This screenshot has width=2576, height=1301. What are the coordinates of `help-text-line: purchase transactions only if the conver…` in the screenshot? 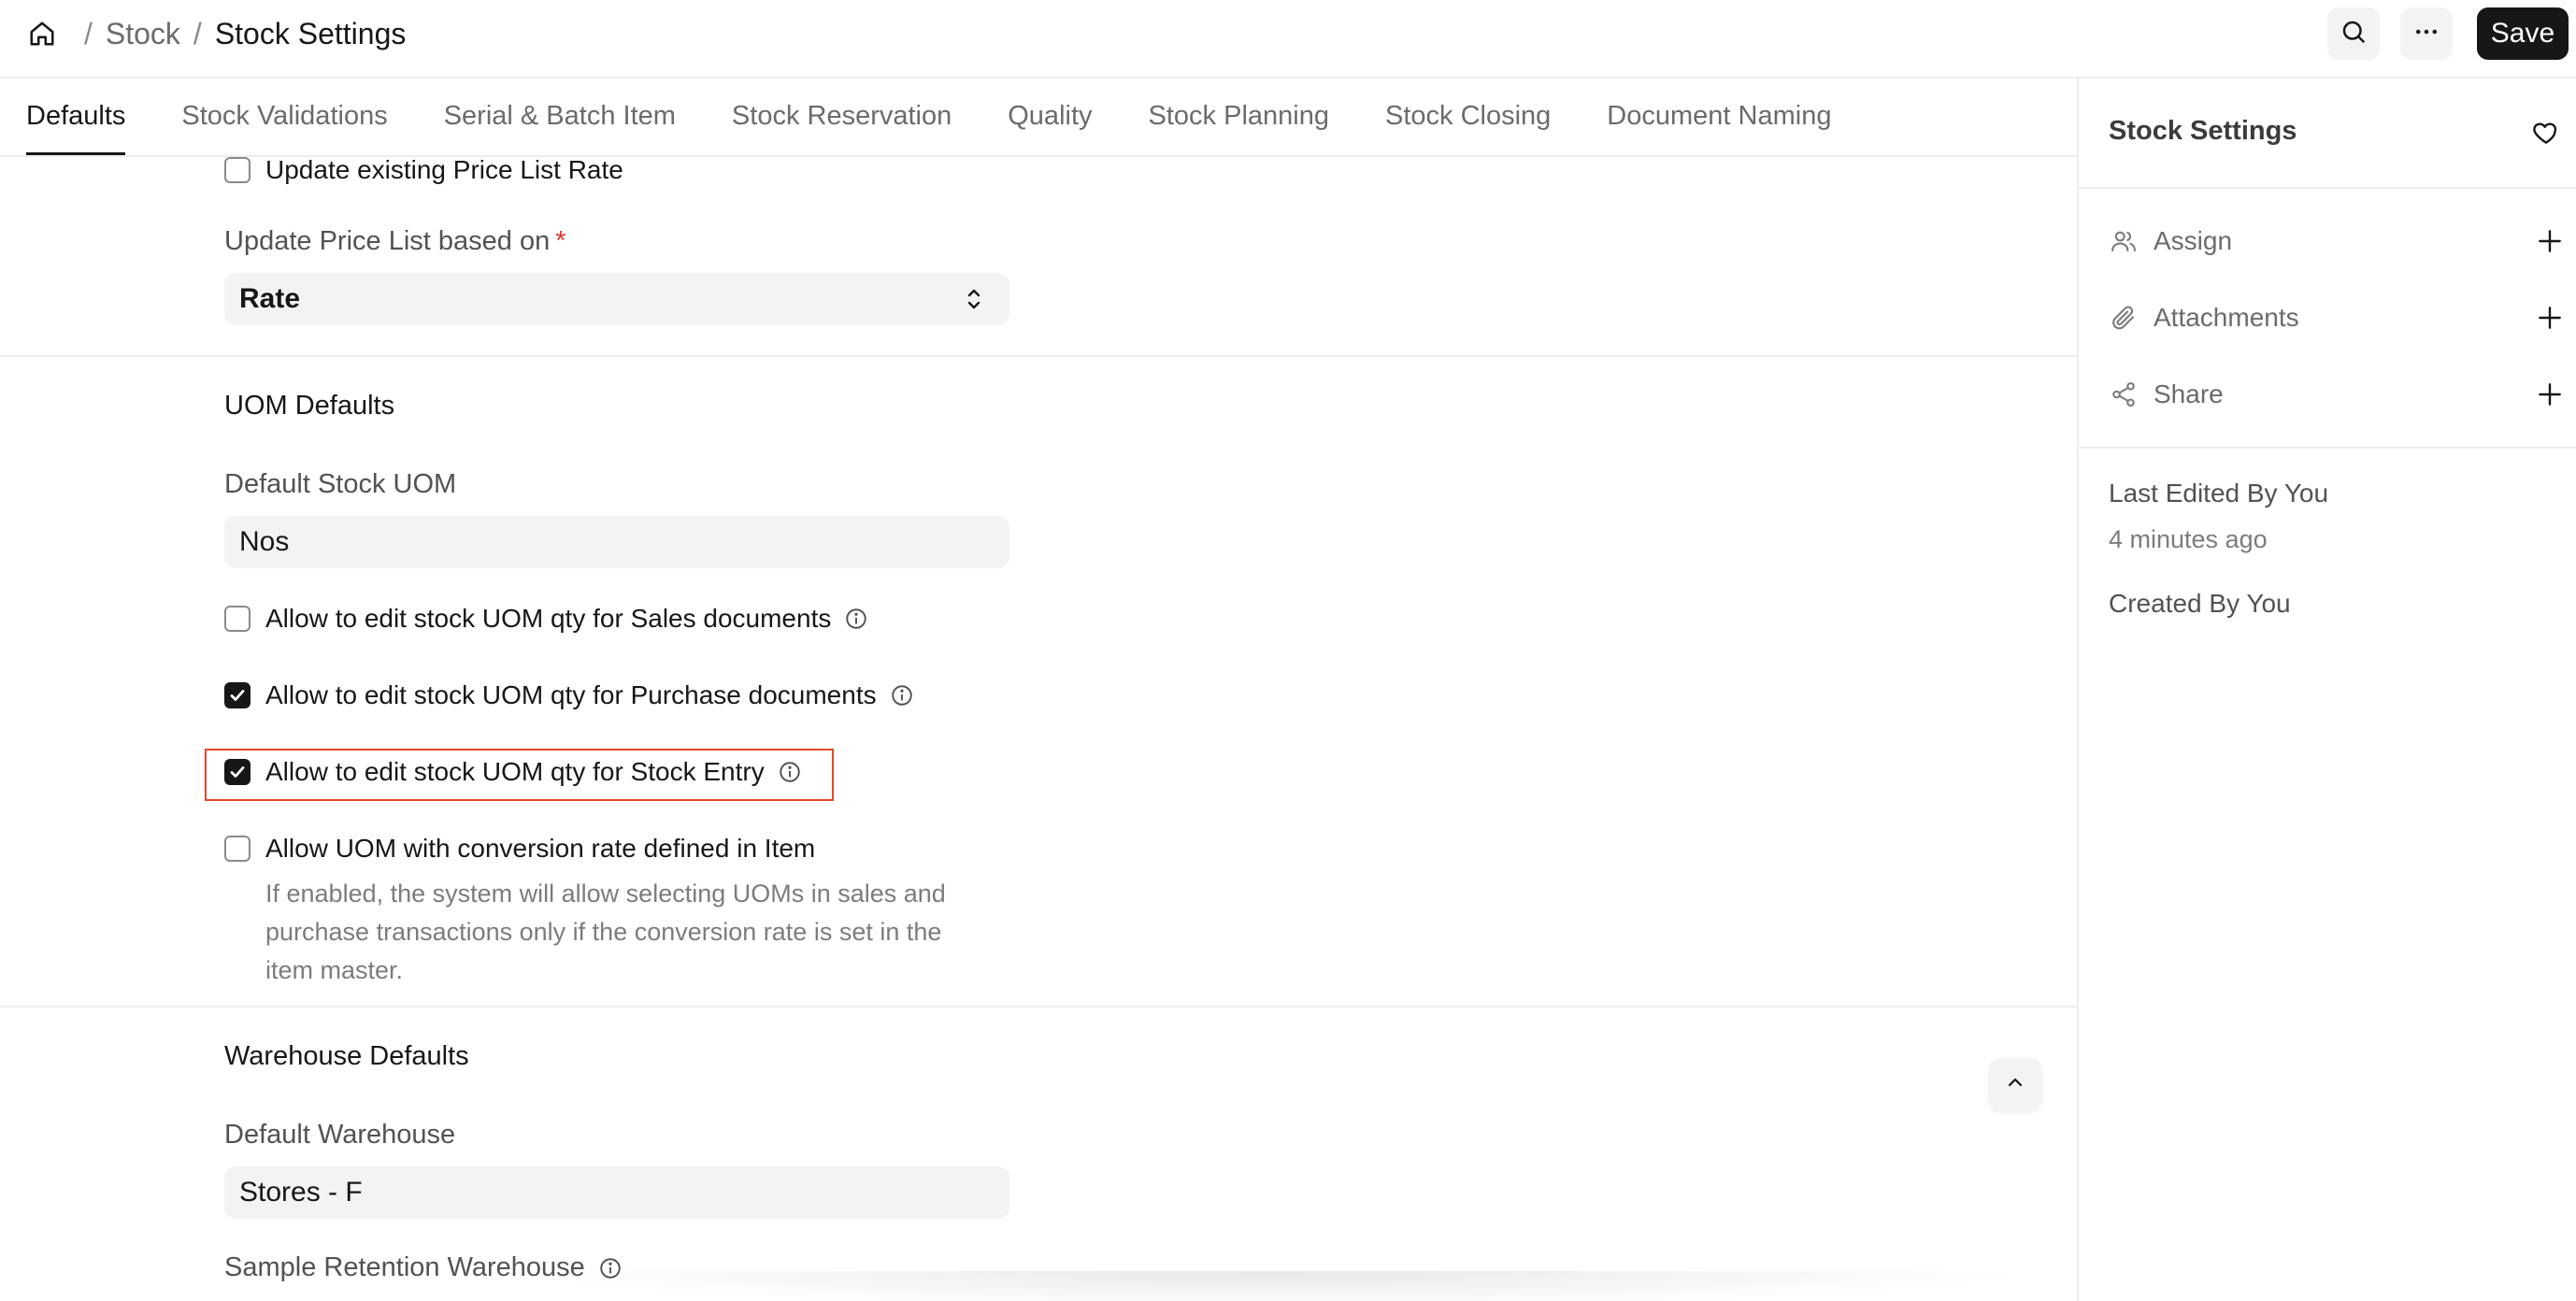 It's located at (603, 932).